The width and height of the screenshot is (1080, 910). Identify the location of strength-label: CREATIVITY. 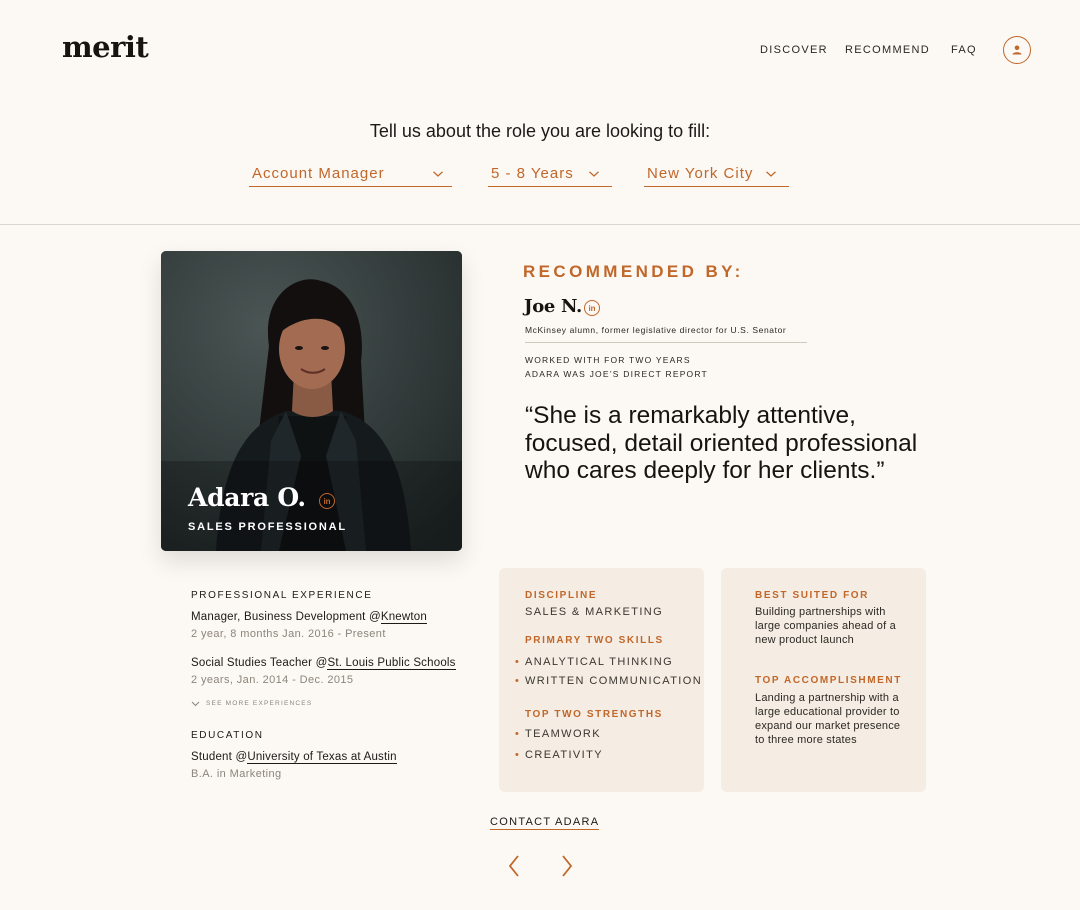
(564, 755).